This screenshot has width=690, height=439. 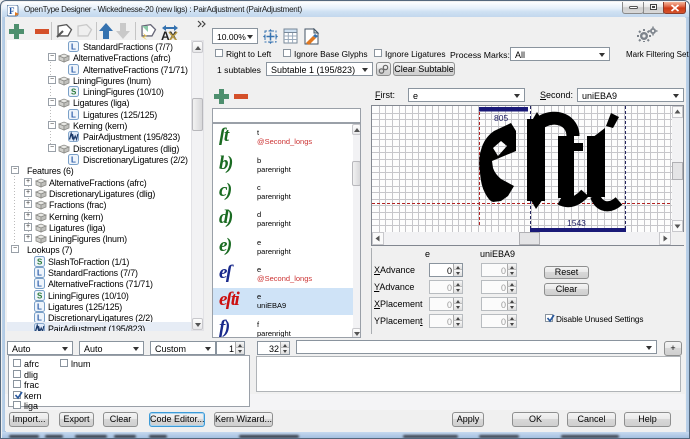 What do you see at coordinates (12, 11) in the screenshot?
I see `svg-text: F` at bounding box center [12, 11].